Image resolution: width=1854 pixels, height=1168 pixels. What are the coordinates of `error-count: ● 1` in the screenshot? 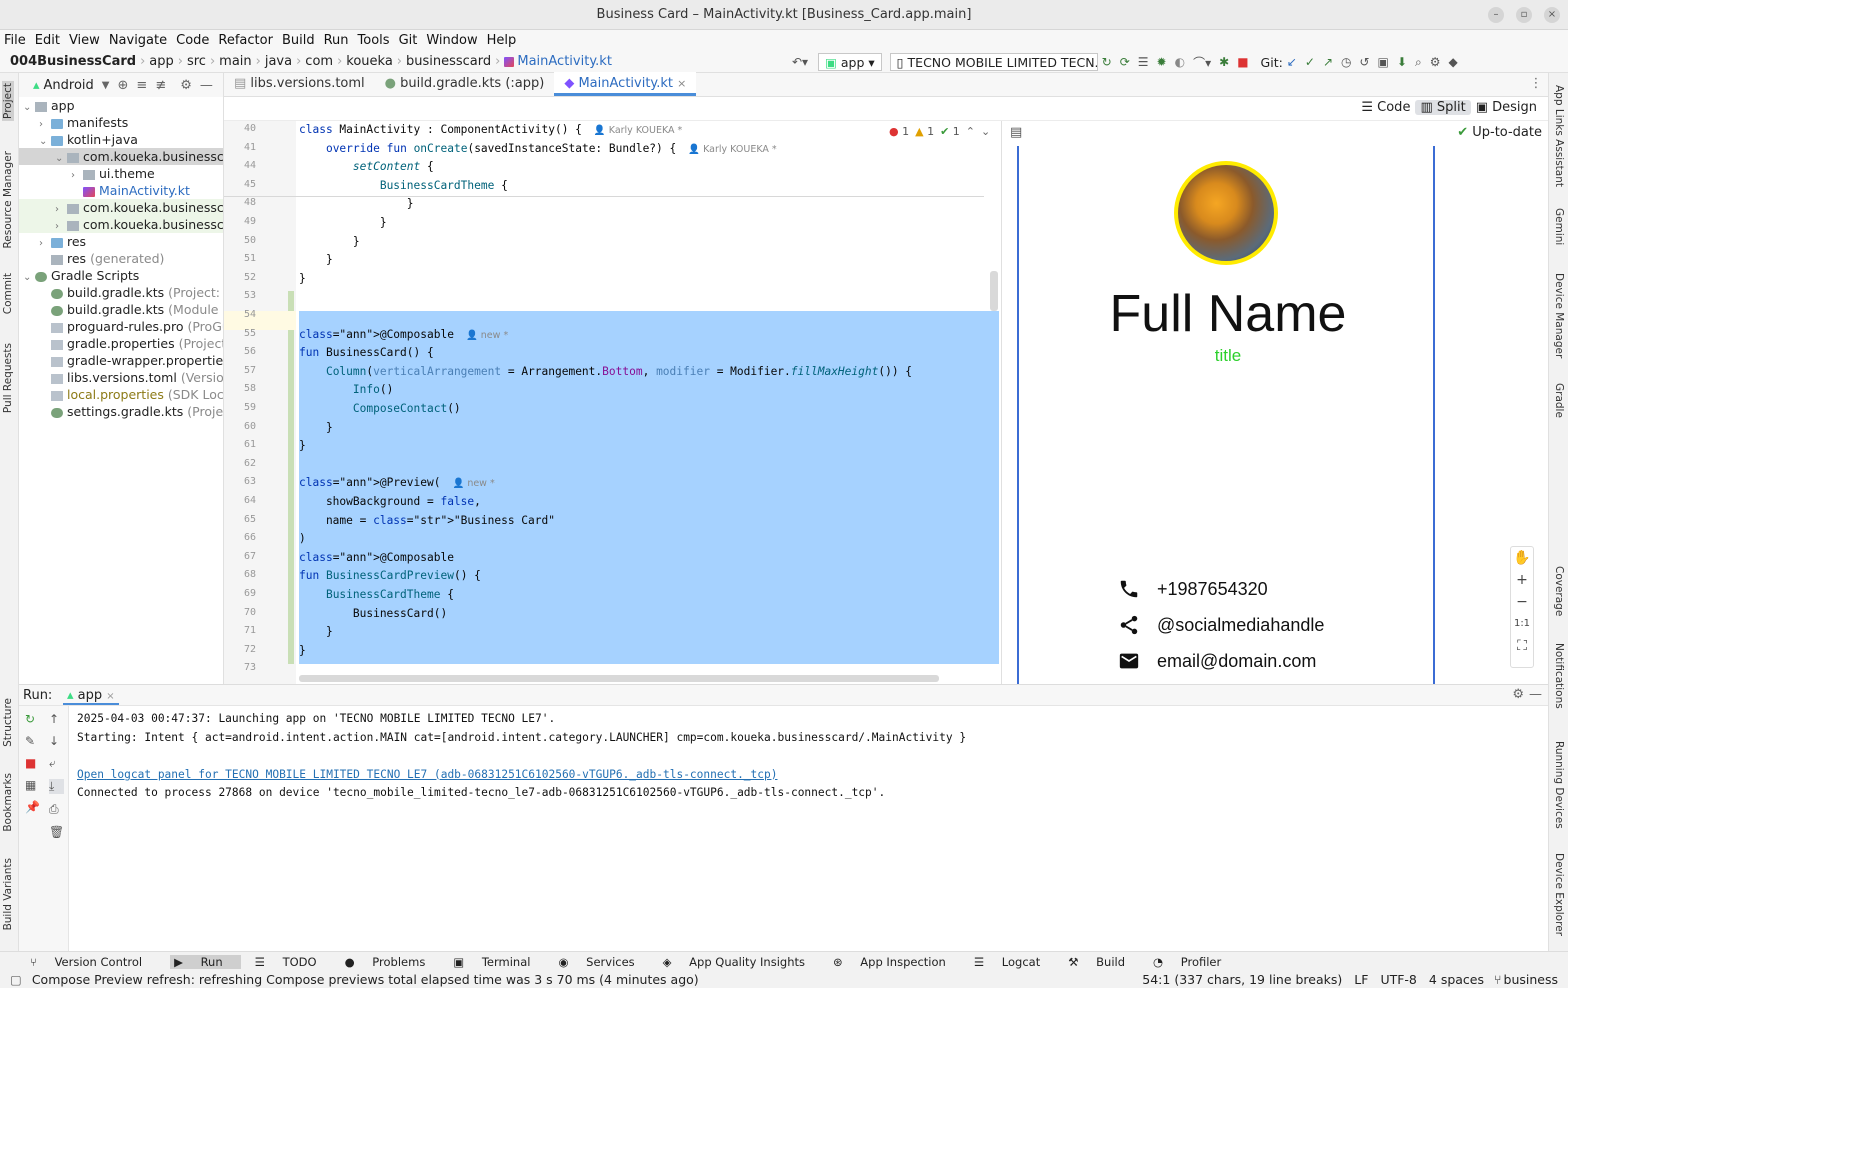 It's located at (899, 131).